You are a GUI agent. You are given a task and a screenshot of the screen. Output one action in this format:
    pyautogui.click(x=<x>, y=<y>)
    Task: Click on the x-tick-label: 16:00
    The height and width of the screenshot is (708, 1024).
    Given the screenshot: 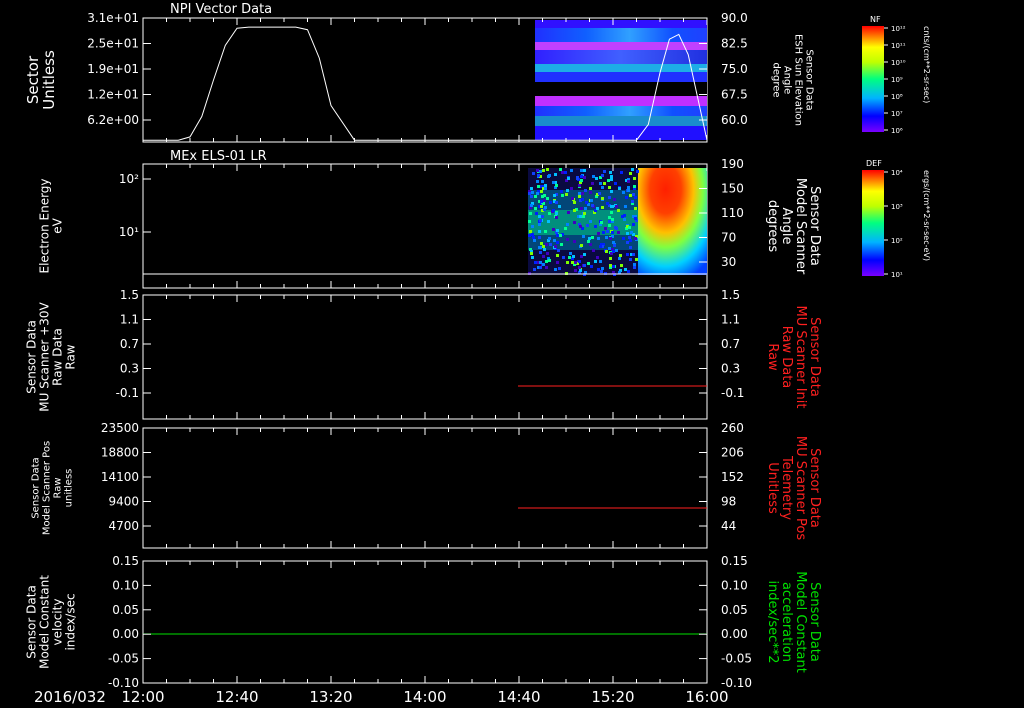 What is the action you would take?
    pyautogui.click(x=706, y=697)
    